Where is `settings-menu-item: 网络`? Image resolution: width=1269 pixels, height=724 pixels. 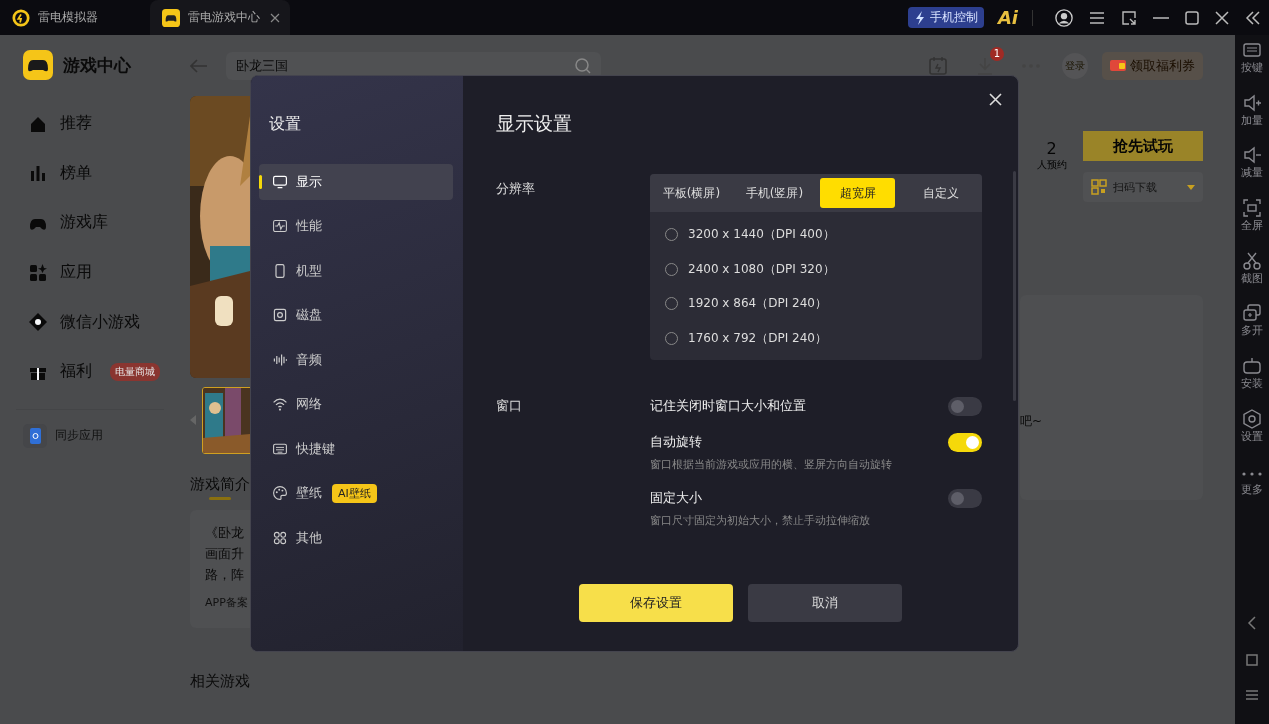
settings-menu-item: 网络 is located at coordinates (356, 404).